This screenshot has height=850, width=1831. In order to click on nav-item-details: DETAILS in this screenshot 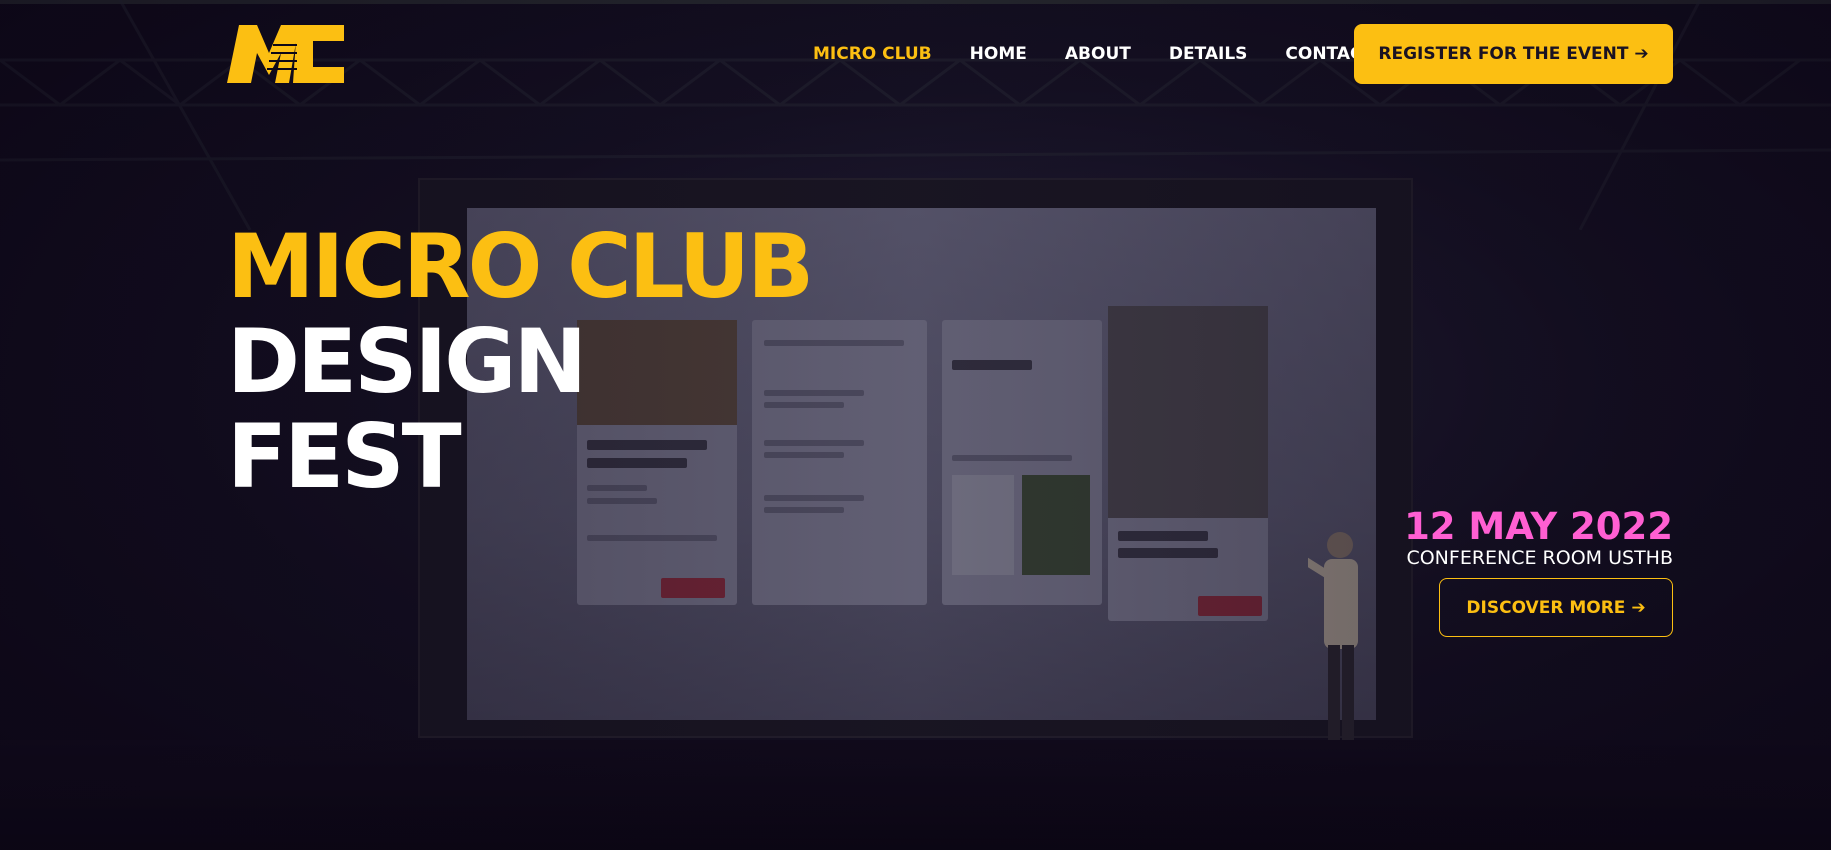, I will do `click(1208, 54)`.